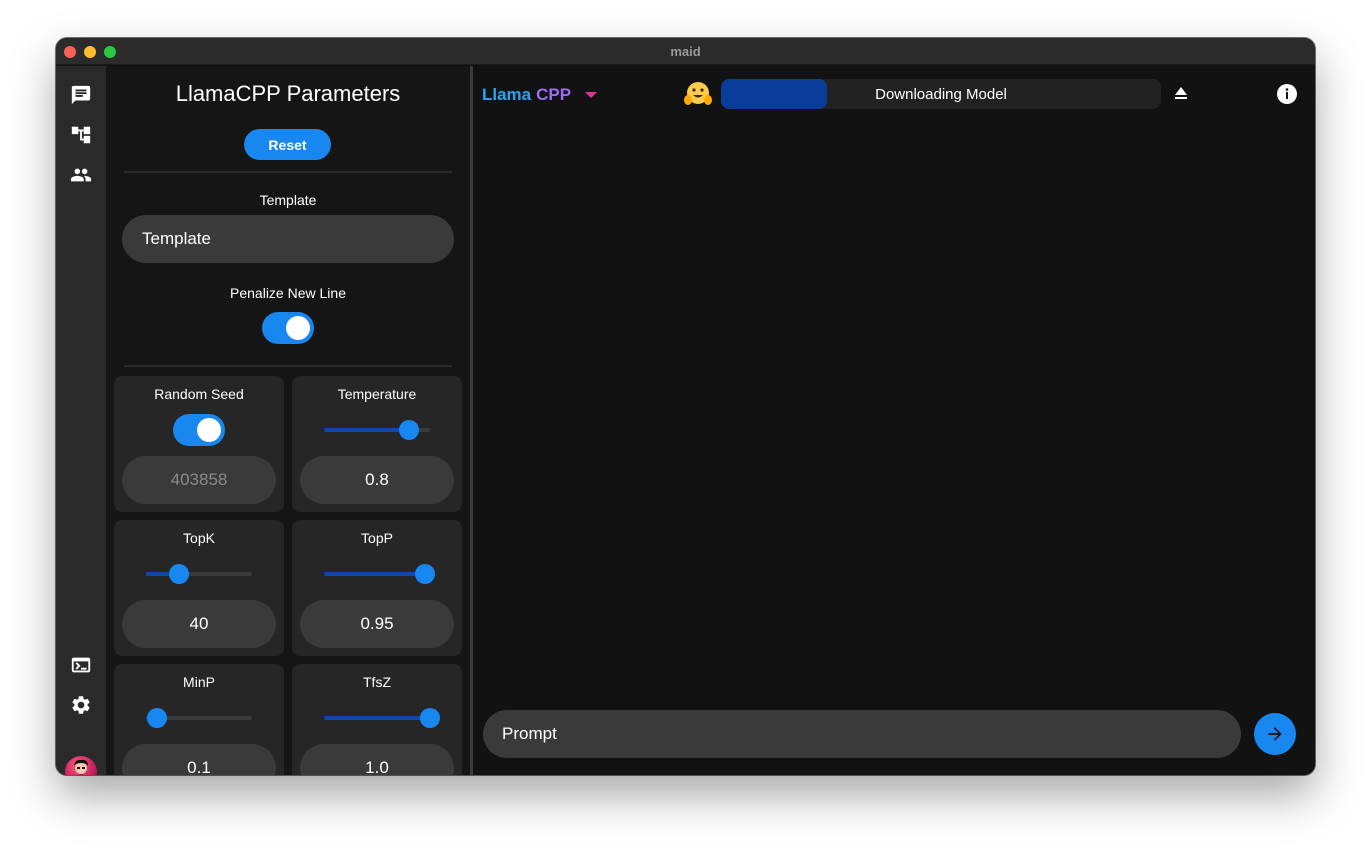 This screenshot has width=1371, height=849. I want to click on topp-label: TopP, so click(377, 538).